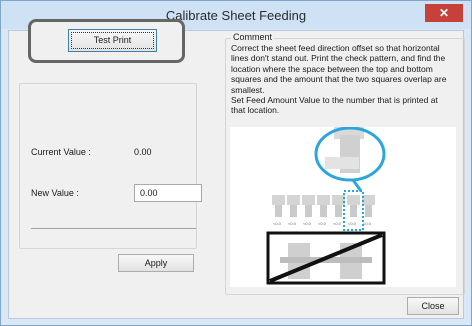 The height and width of the screenshot is (326, 472). I want to click on test-print-highlight: Test Print, so click(106, 41).